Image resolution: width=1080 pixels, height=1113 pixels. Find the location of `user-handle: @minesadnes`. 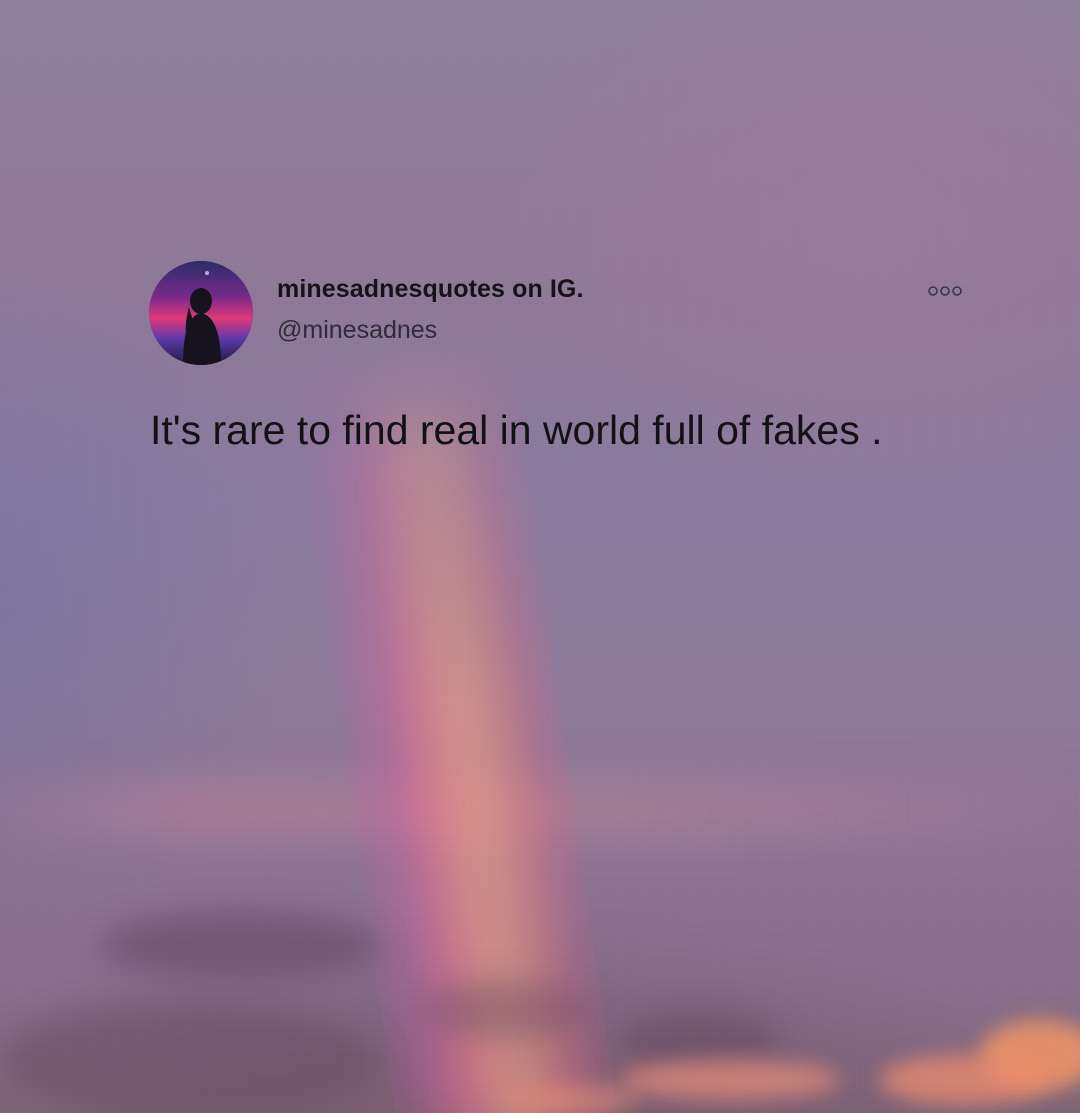

user-handle: @minesadnes is located at coordinates (357, 330).